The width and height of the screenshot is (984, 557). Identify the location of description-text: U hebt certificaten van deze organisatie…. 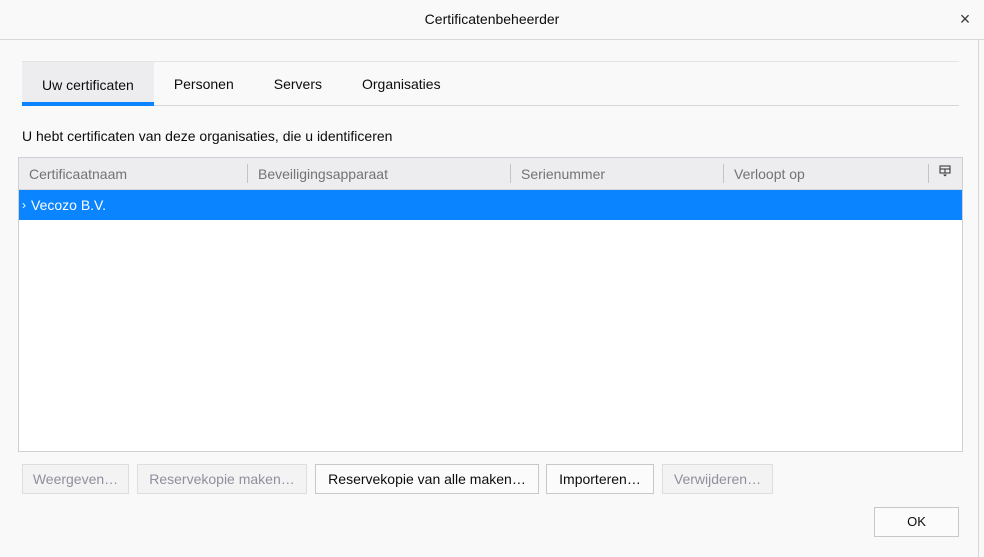
(207, 136).